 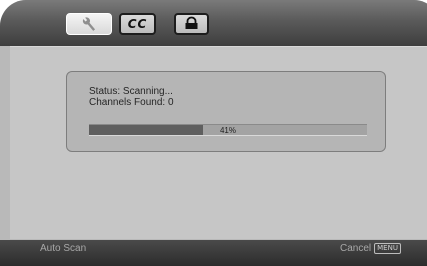 I want to click on tab-parental-lock, so click(x=191, y=24).